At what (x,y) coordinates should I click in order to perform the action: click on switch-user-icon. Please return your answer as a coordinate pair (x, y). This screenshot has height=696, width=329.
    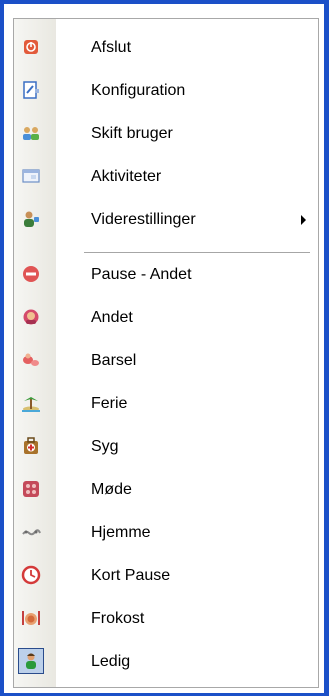
    Looking at the image, I should click on (31, 133).